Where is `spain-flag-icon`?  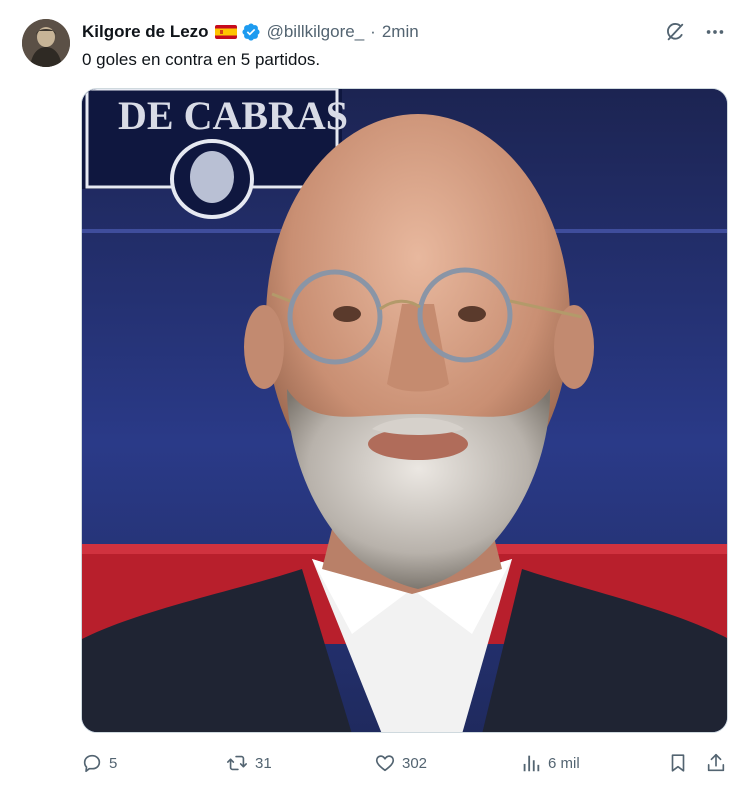 spain-flag-icon is located at coordinates (225, 32).